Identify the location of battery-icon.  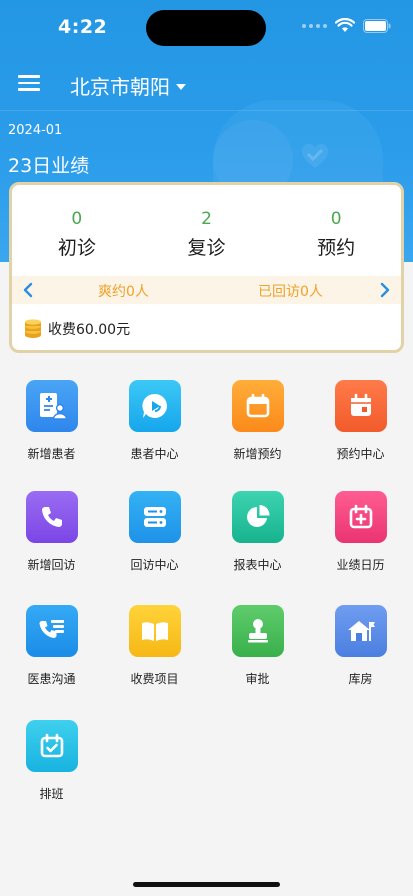
(377, 25).